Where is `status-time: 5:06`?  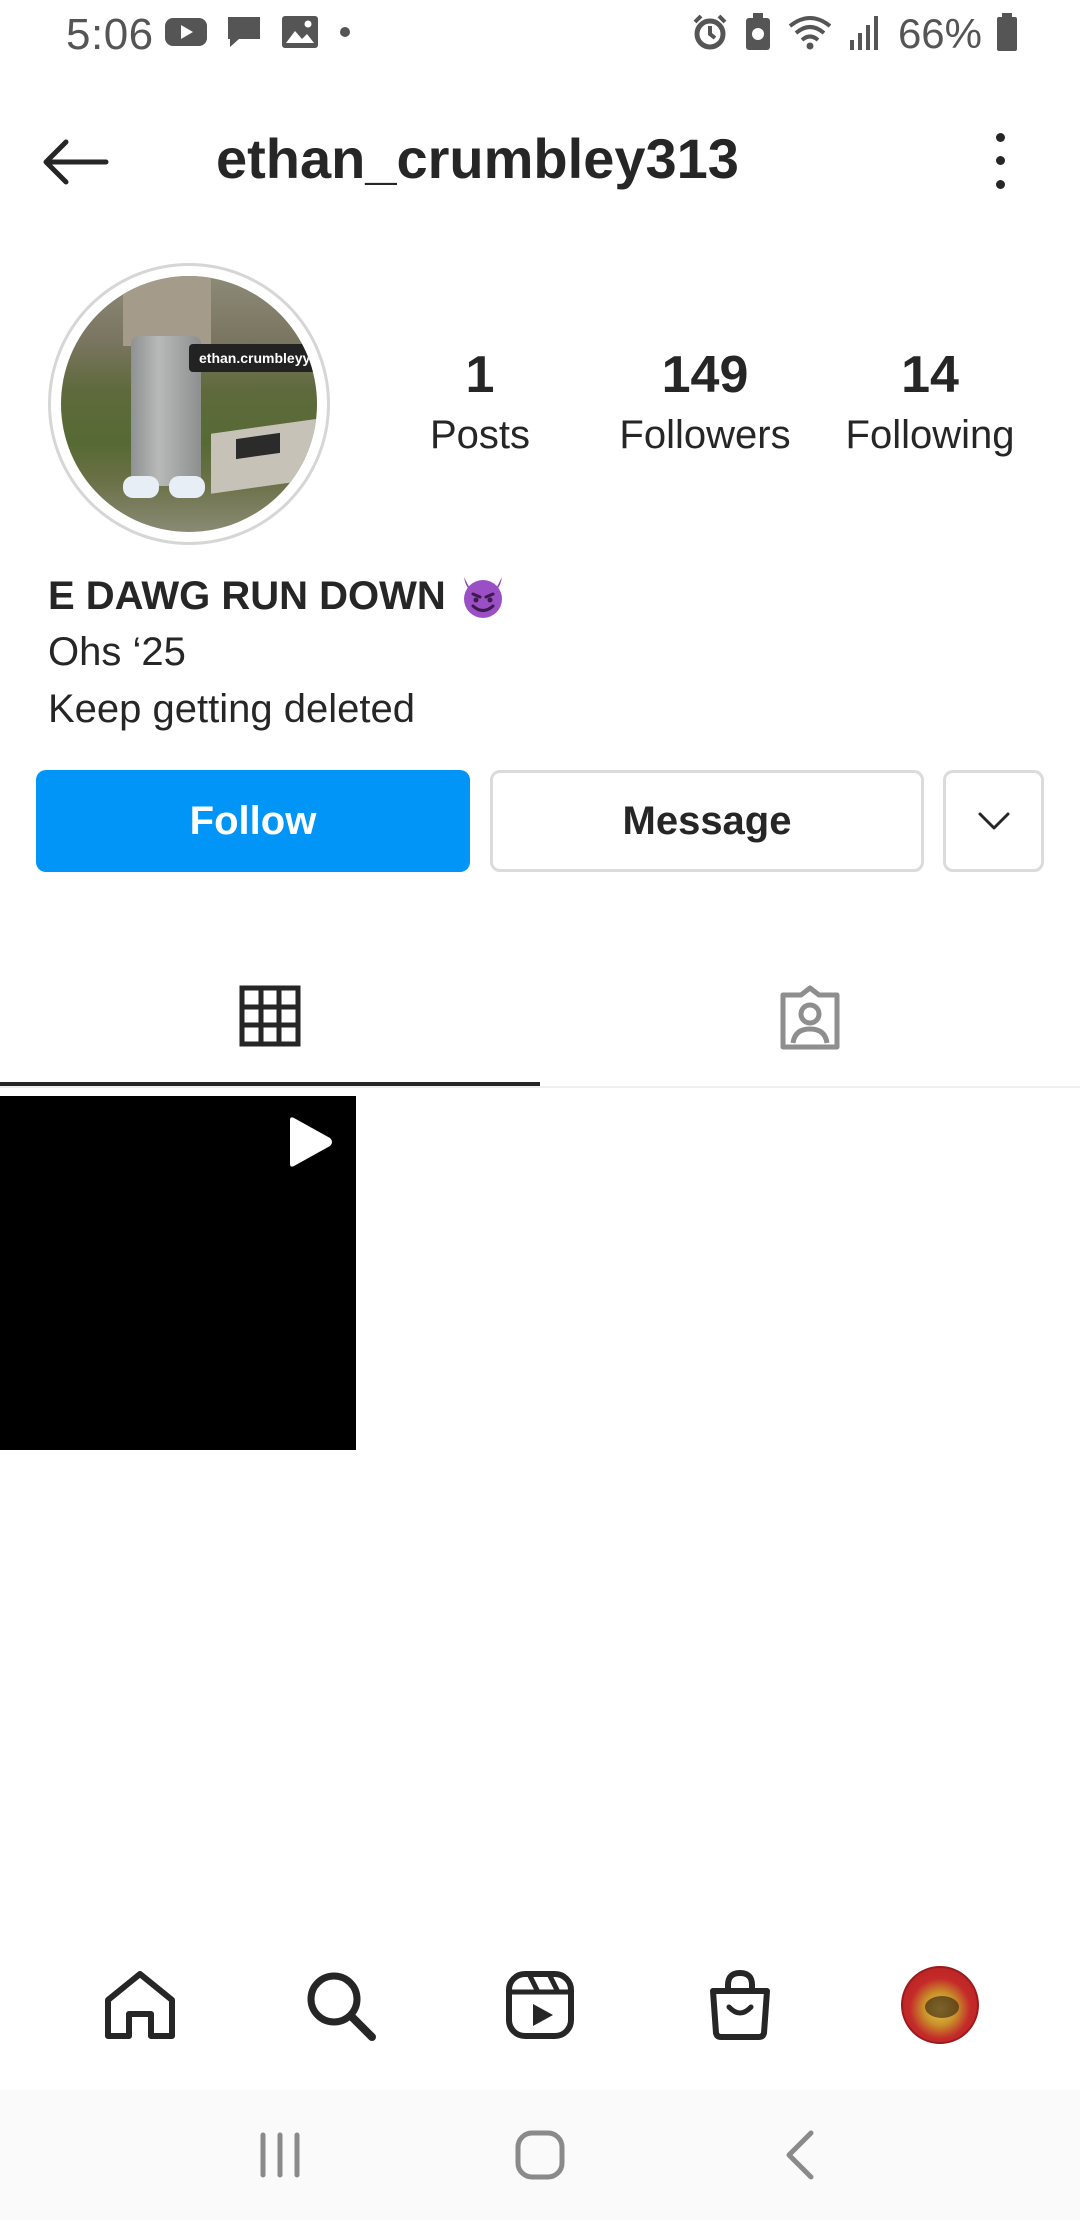 status-time: 5:06 is located at coordinates (110, 34).